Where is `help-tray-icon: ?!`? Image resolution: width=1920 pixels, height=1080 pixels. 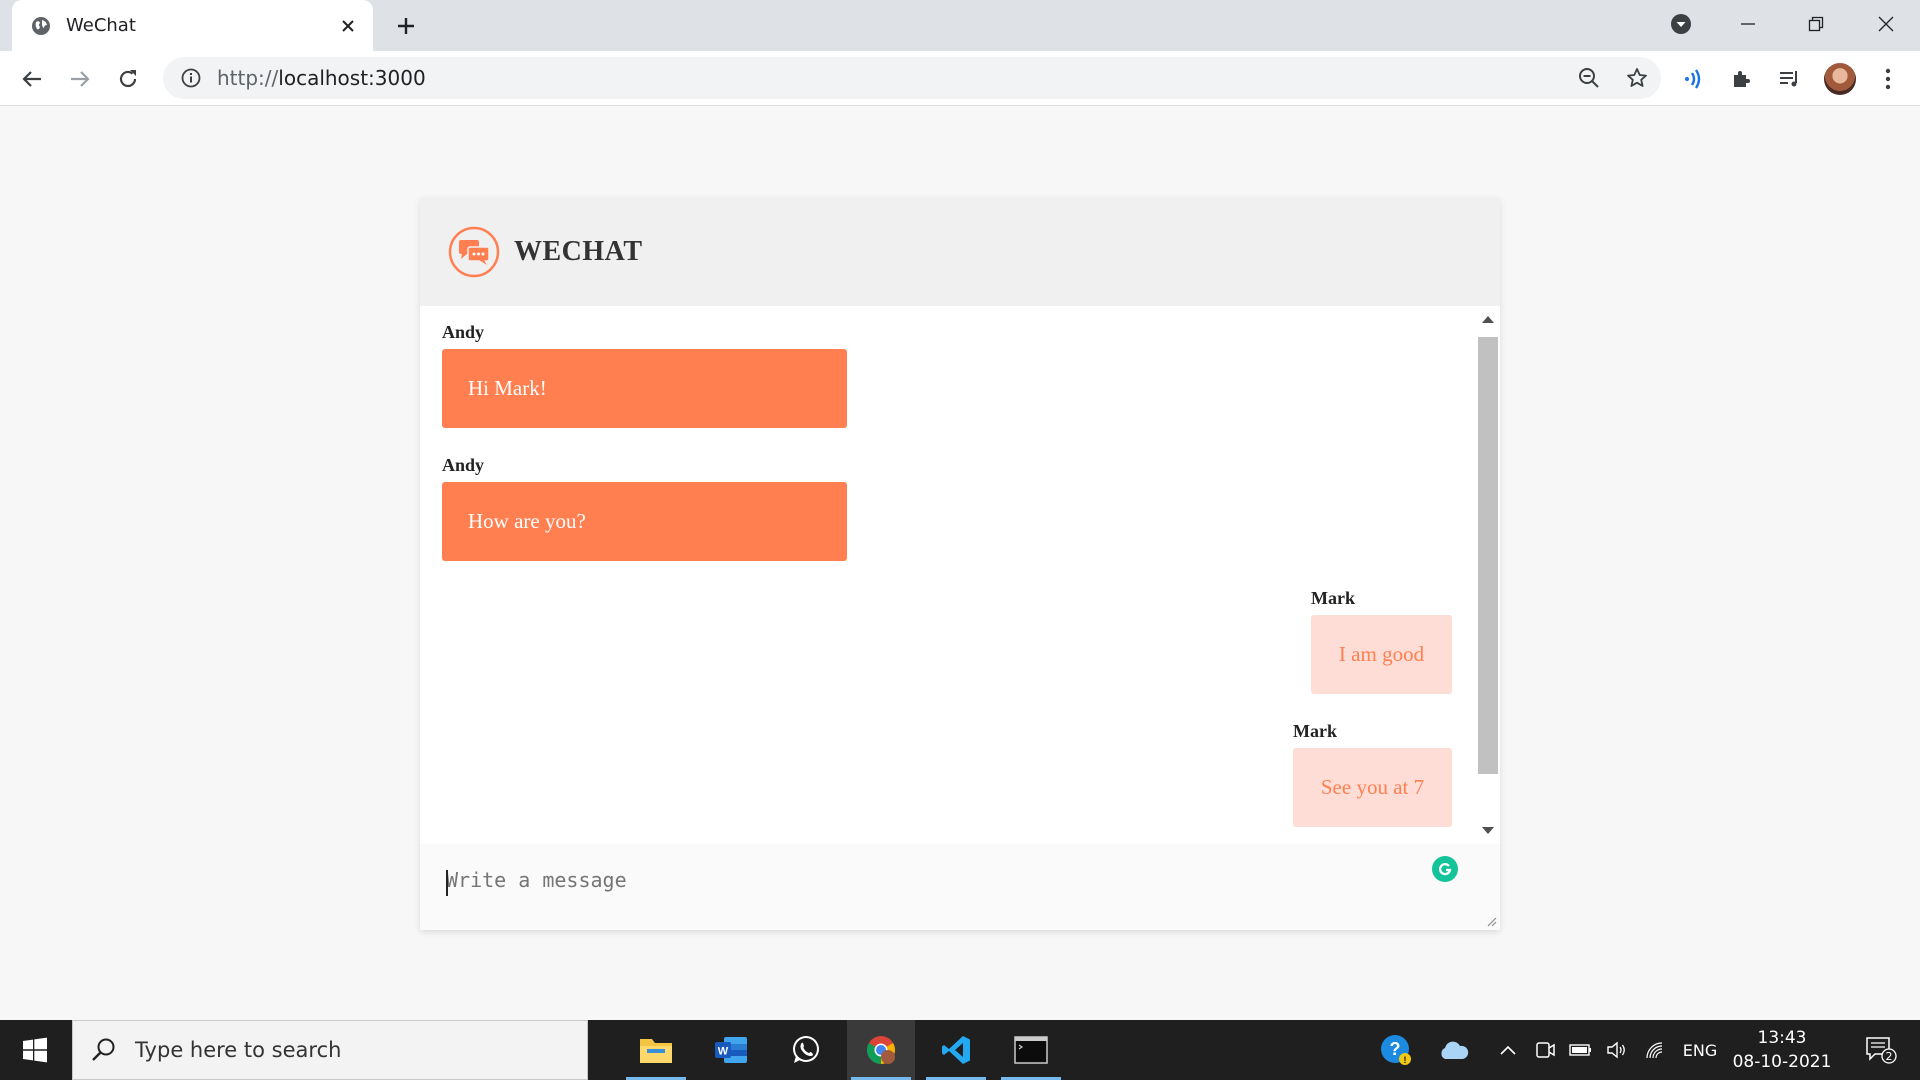 help-tray-icon: ?! is located at coordinates (1396, 1050).